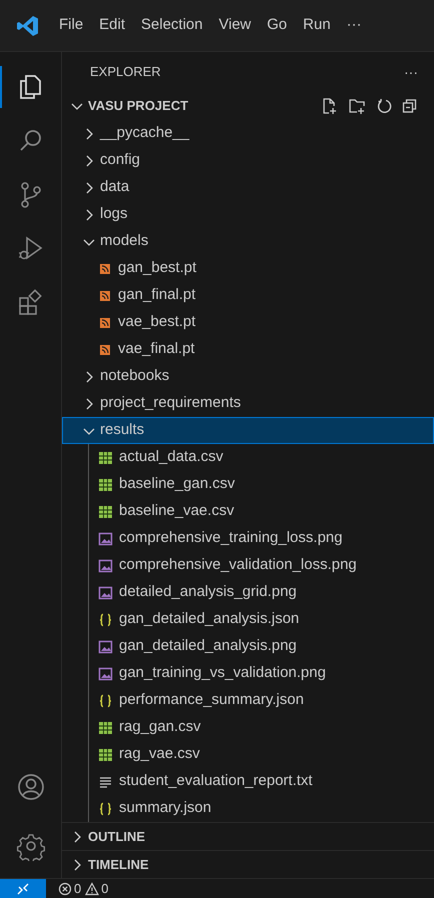 Image resolution: width=434 pixels, height=898 pixels. What do you see at coordinates (248, 241) in the screenshot?
I see `folder-row: models` at bounding box center [248, 241].